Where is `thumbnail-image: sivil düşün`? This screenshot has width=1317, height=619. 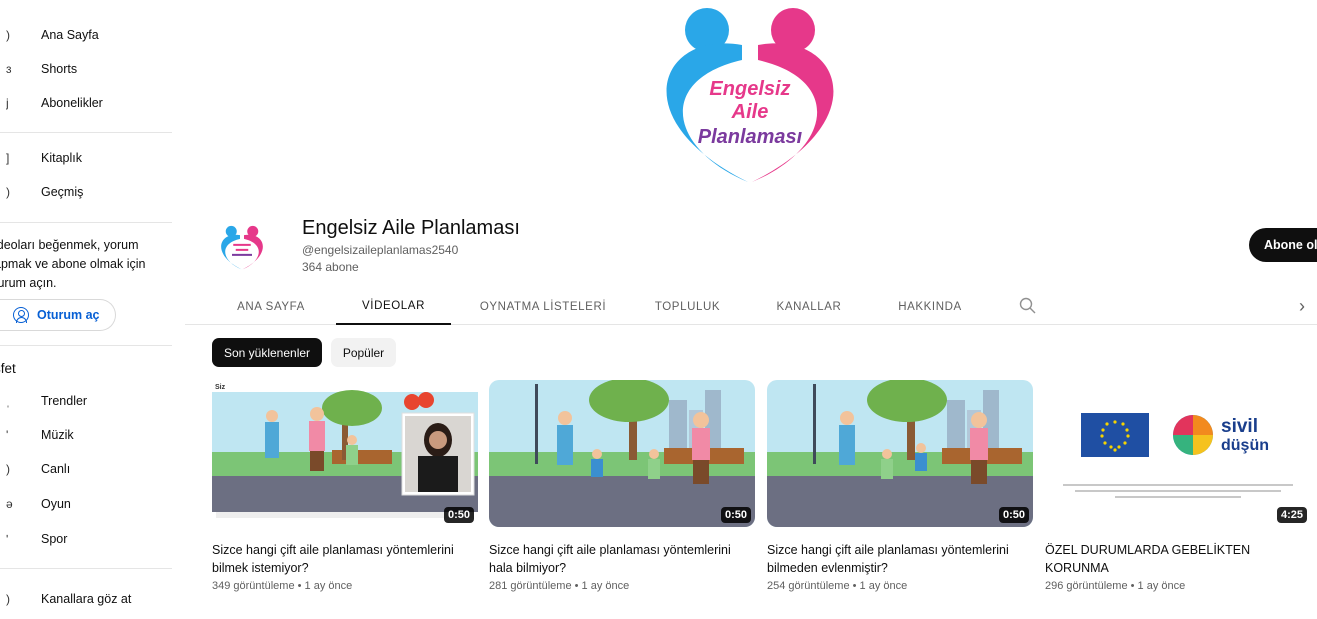 thumbnail-image: sivil düşün is located at coordinates (1178, 453).